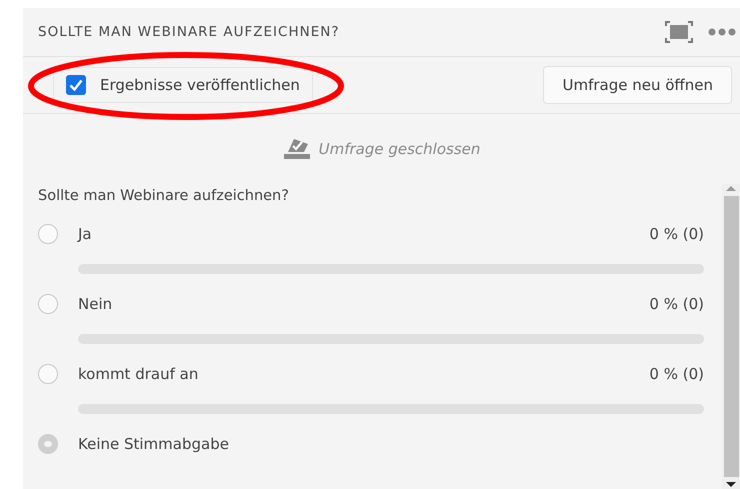 The width and height of the screenshot is (740, 489). Describe the element at coordinates (679, 32) in the screenshot. I see `fullscreen-icon` at that location.